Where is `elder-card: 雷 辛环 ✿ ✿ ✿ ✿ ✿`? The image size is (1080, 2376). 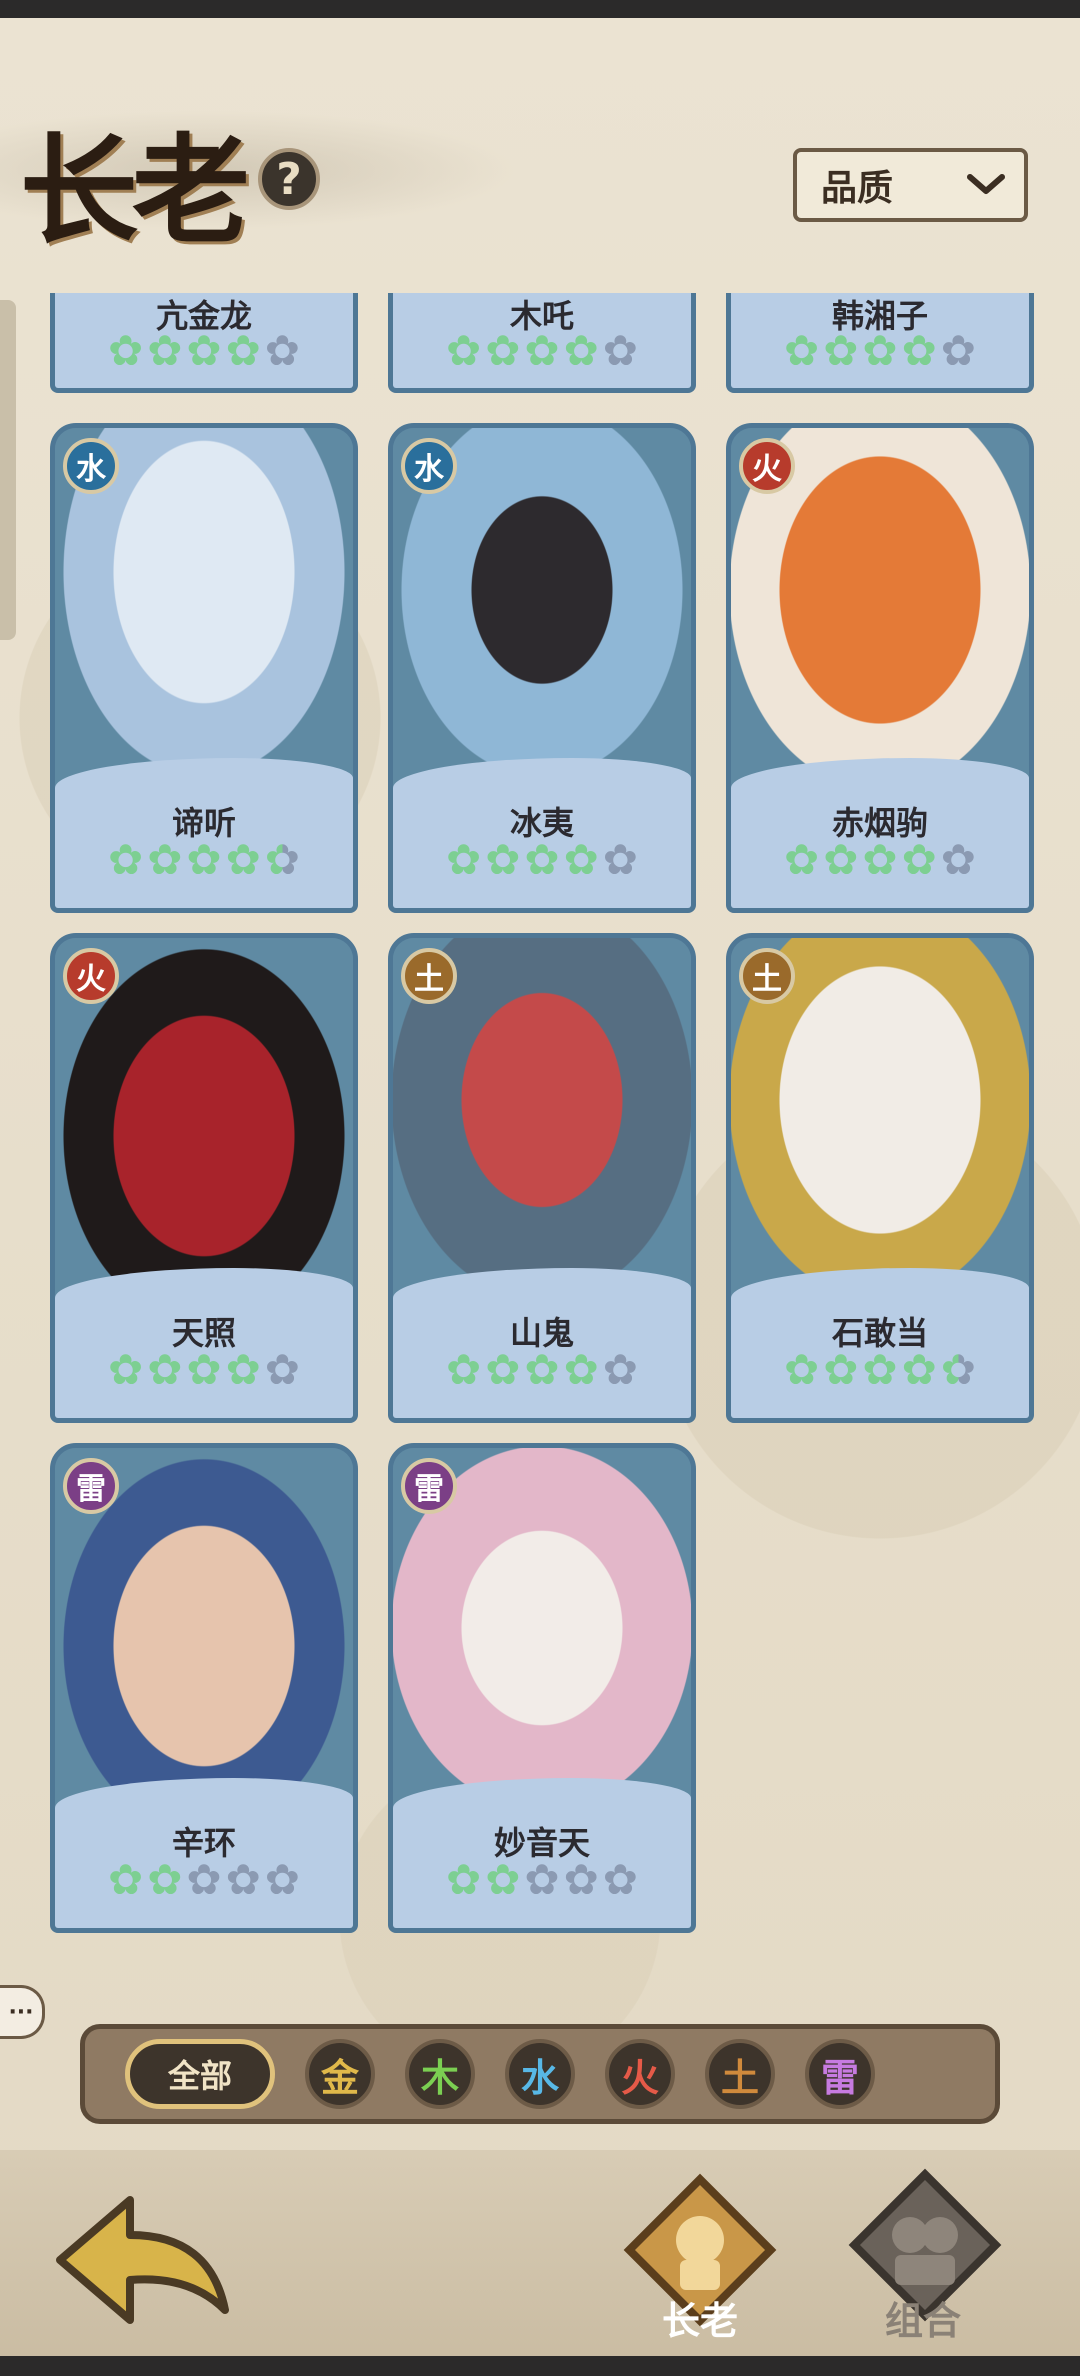
elder-card: 雷 辛环 ✿ ✿ ✿ ✿ ✿ is located at coordinates (204, 1688).